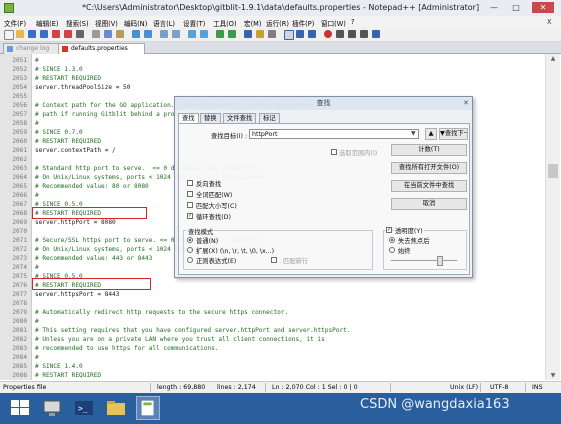 This screenshot has width=561, height=424. What do you see at coordinates (33, 48) in the screenshot?
I see `tab-change-log: change log` at bounding box center [33, 48].